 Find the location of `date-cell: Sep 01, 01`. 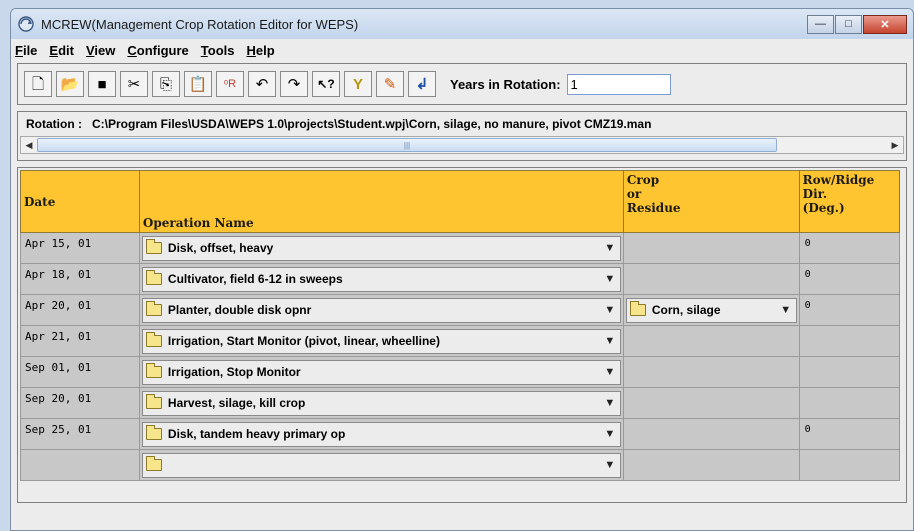

date-cell: Sep 01, 01 is located at coordinates (80, 372).